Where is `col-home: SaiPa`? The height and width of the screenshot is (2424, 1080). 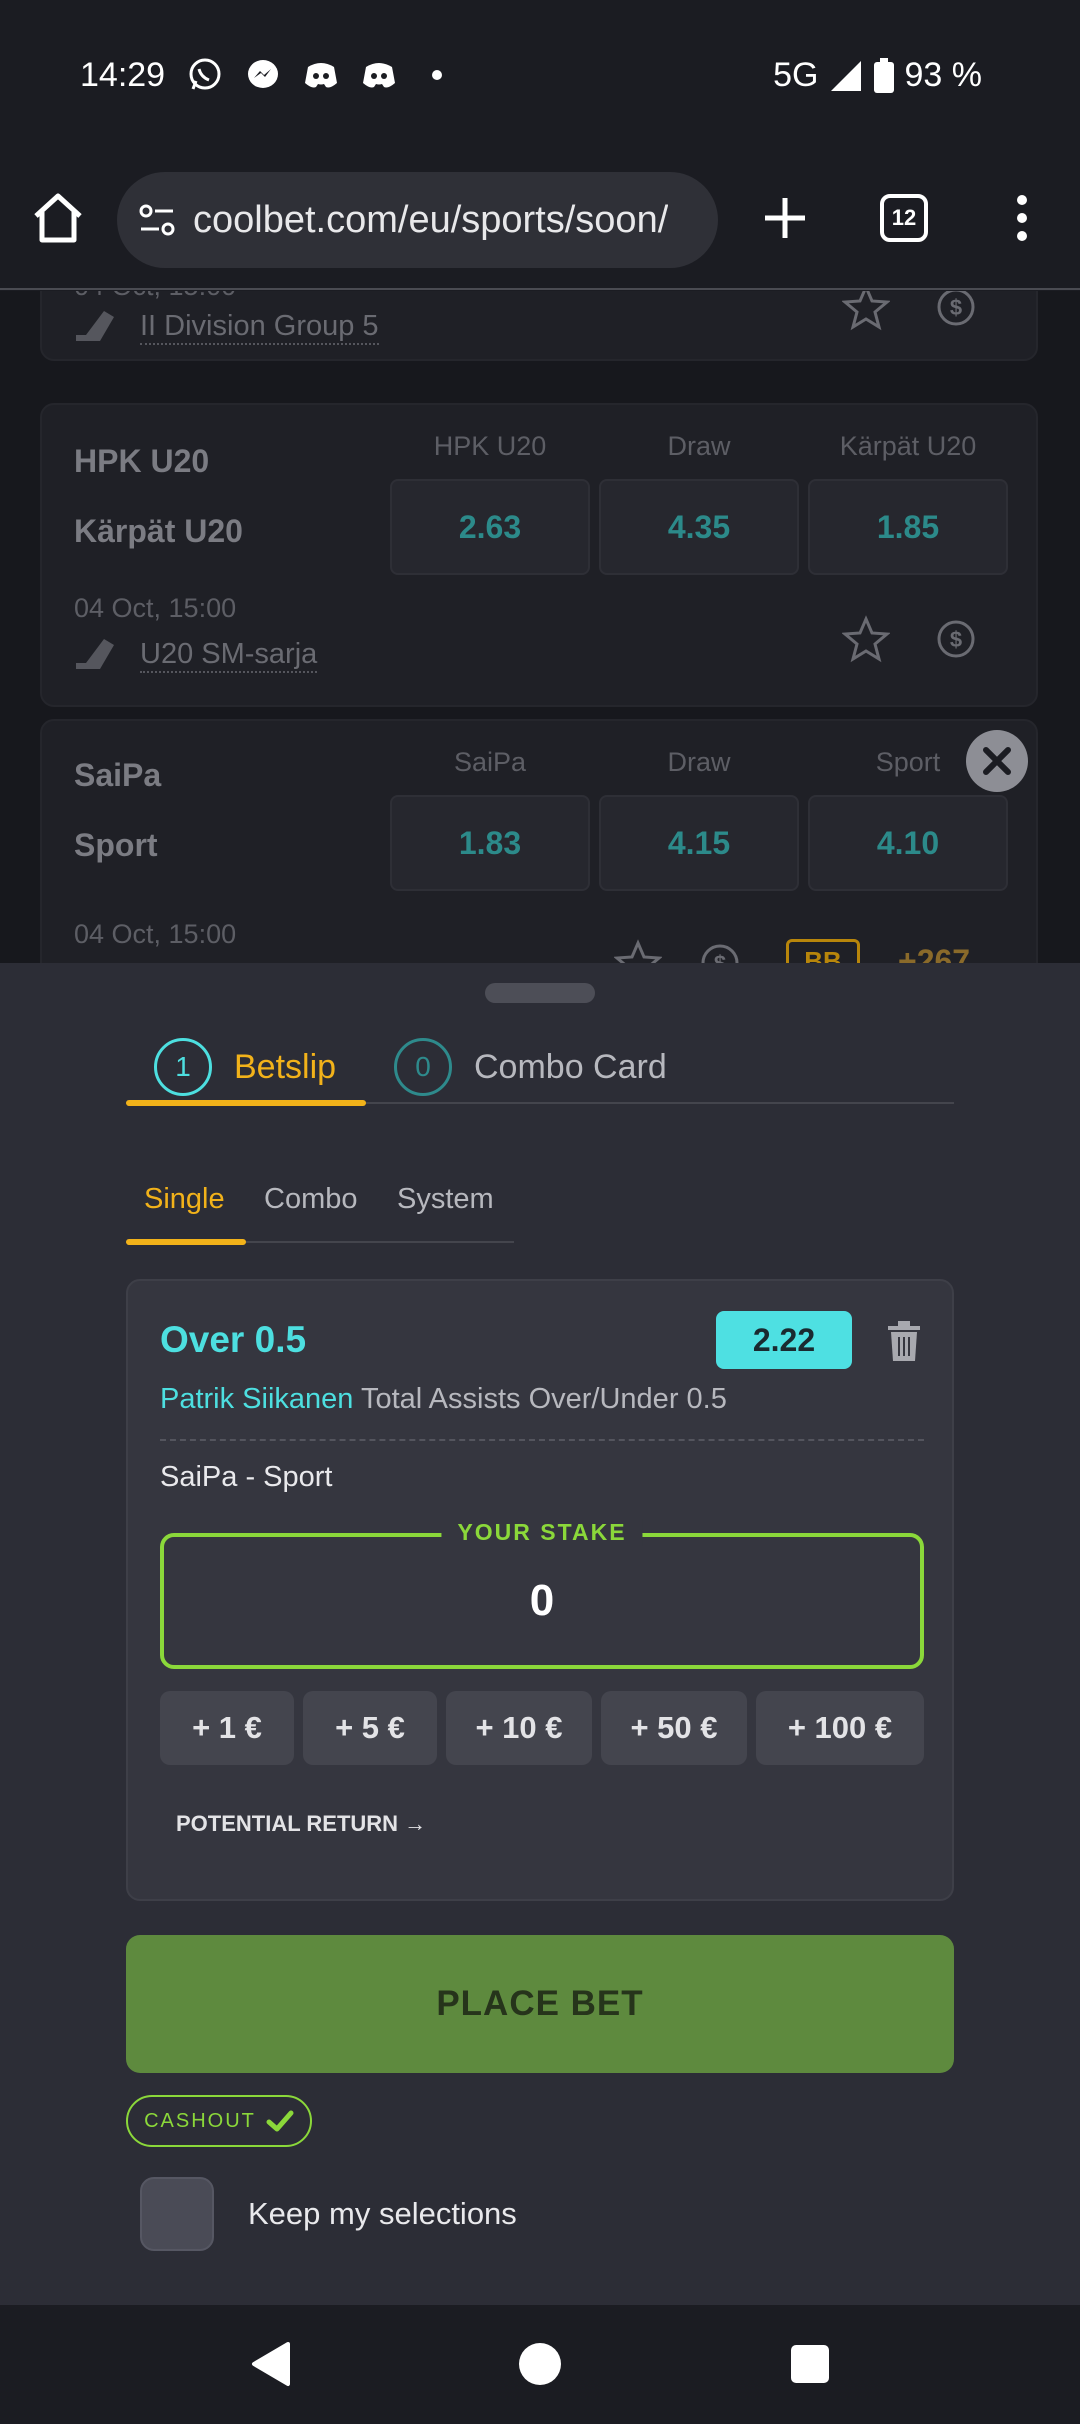
col-home: SaiPa is located at coordinates (490, 762).